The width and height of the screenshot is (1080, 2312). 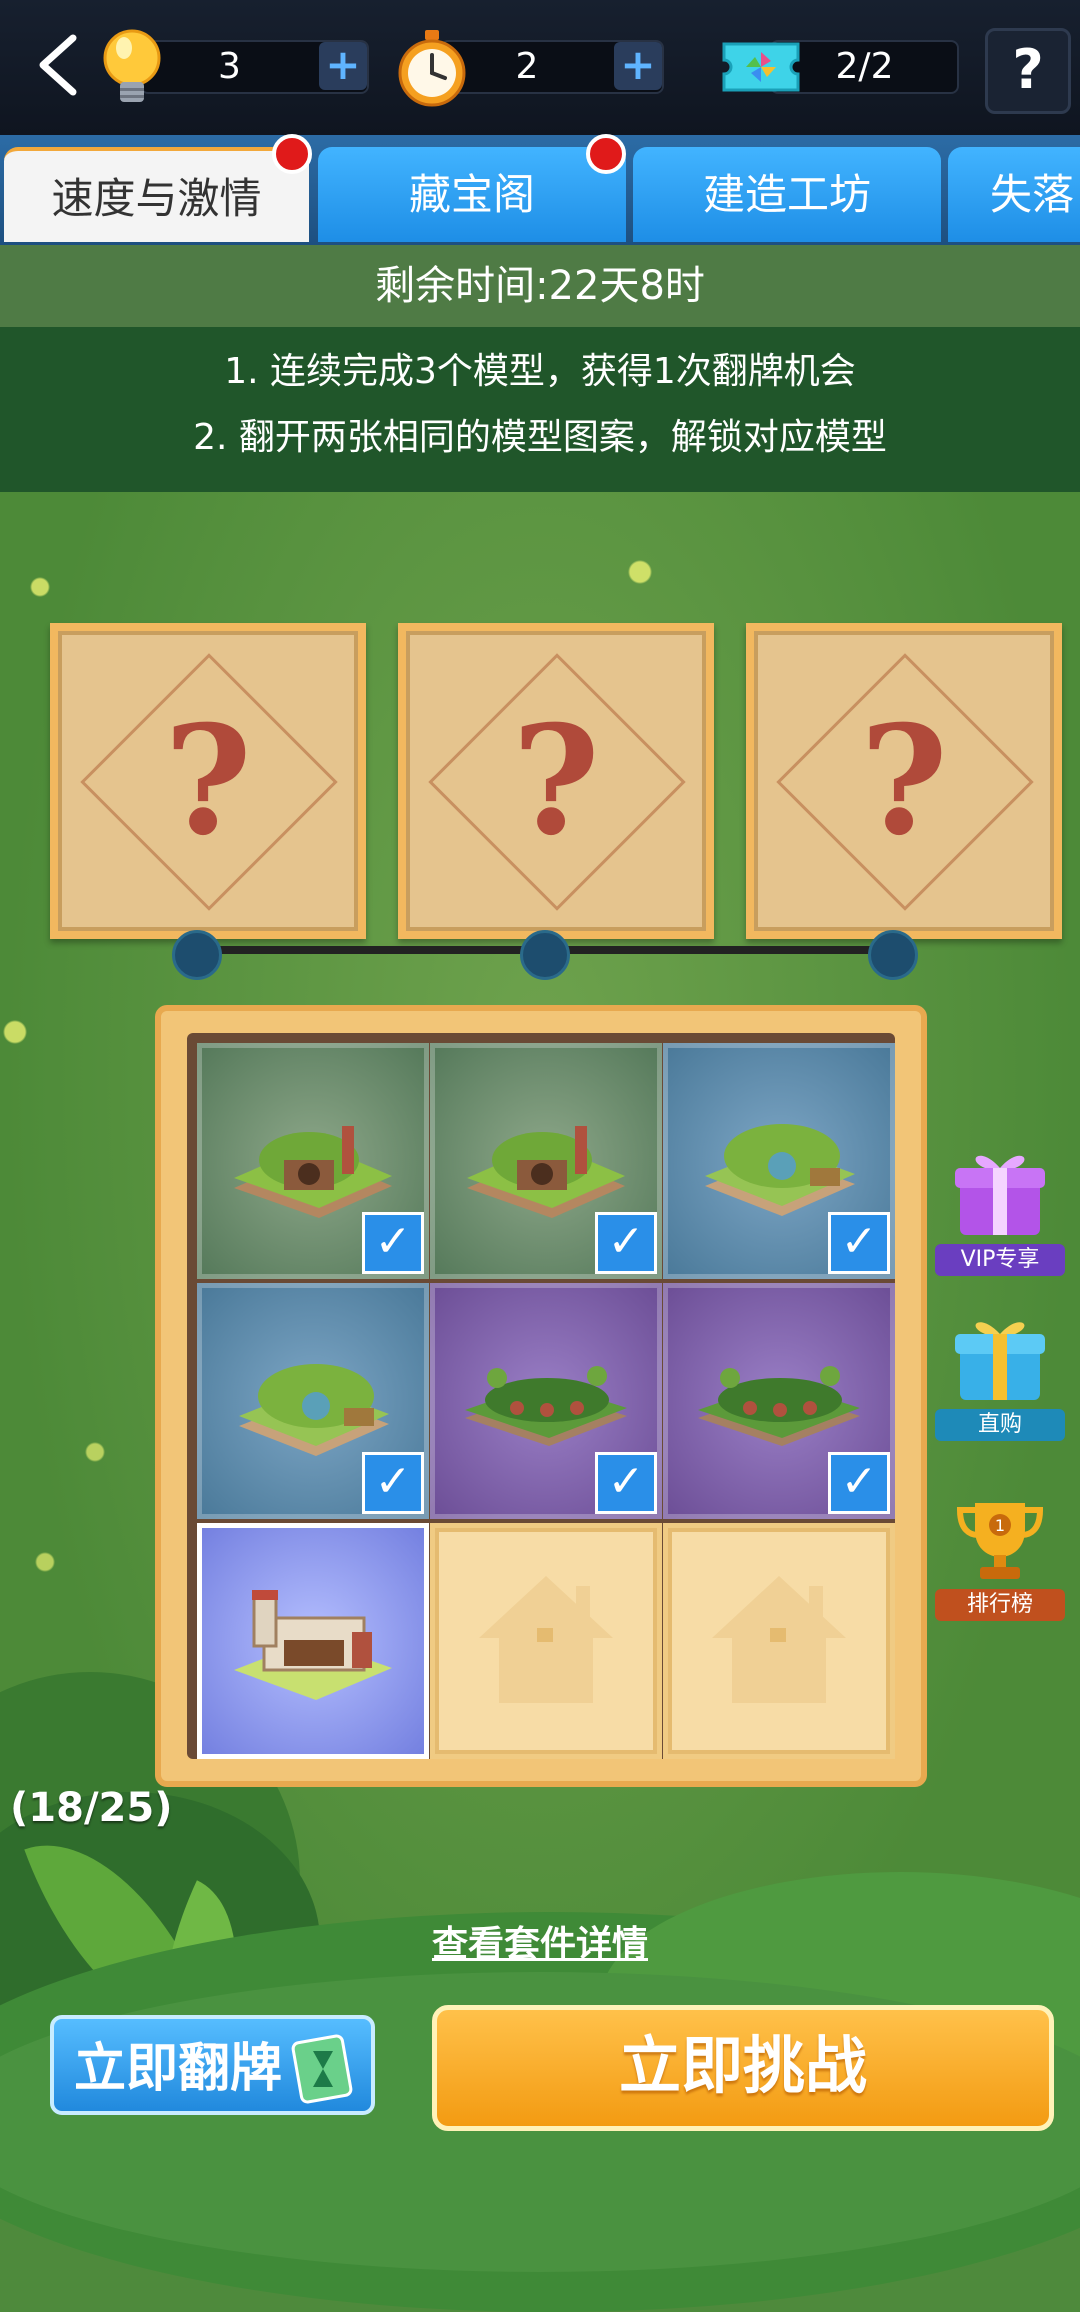 What do you see at coordinates (229, 66) in the screenshot?
I see `lightbulb-count: 3` at bounding box center [229, 66].